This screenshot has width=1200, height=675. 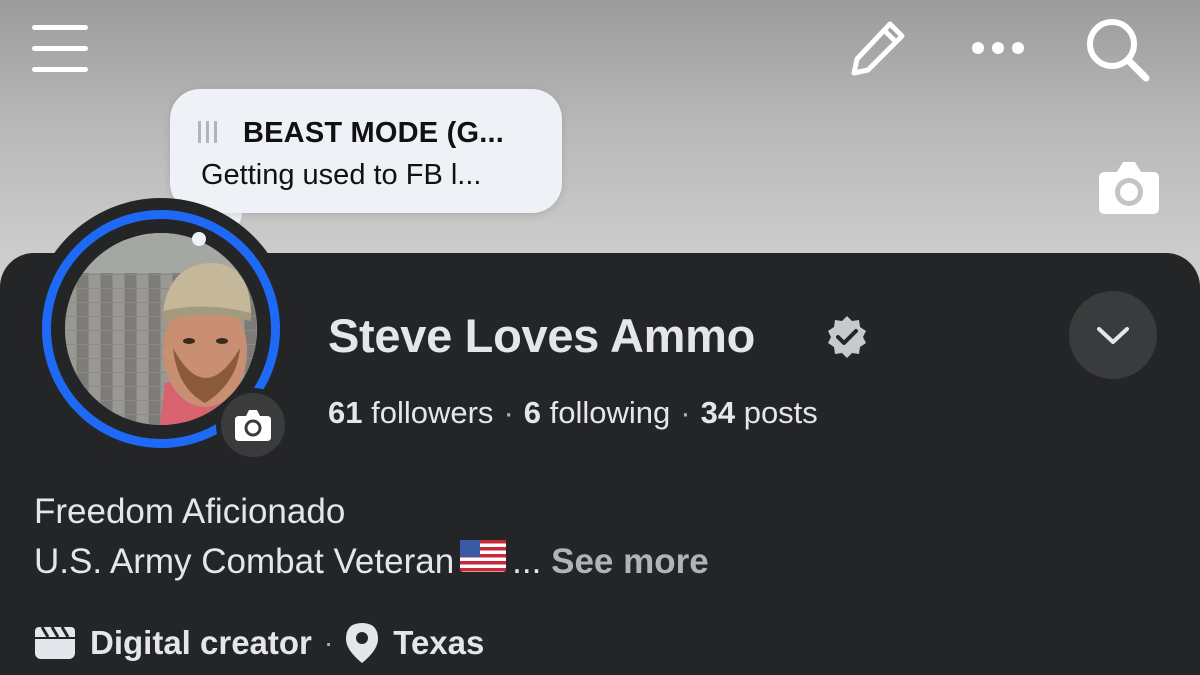 I want to click on following-count: 6, so click(x=532, y=412).